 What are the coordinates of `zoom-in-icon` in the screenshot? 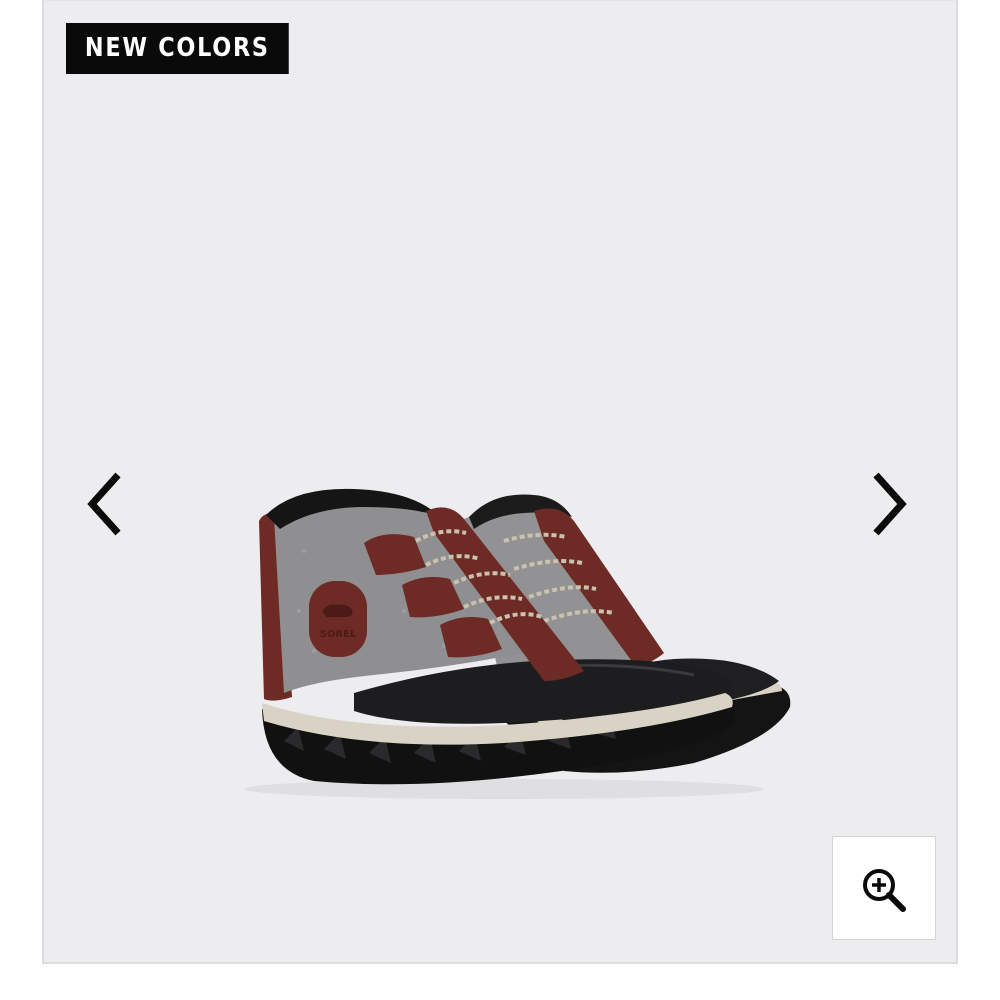 It's located at (884, 890).